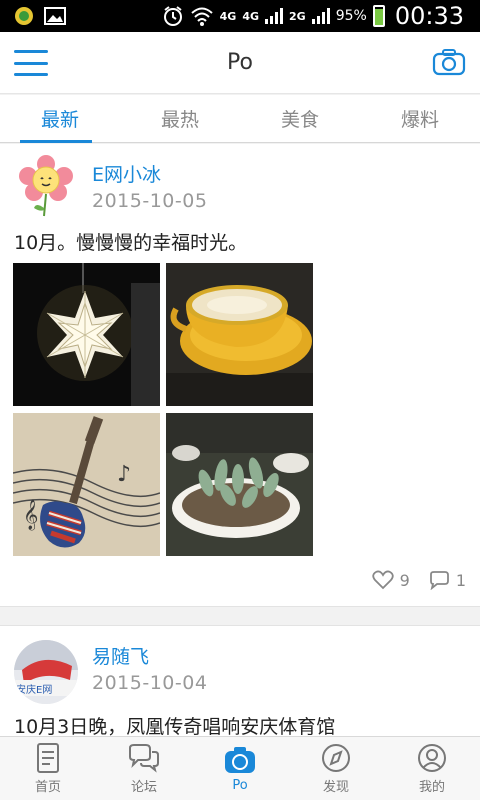 The image size is (480, 800). I want to click on menu-icon, so click(31, 63).